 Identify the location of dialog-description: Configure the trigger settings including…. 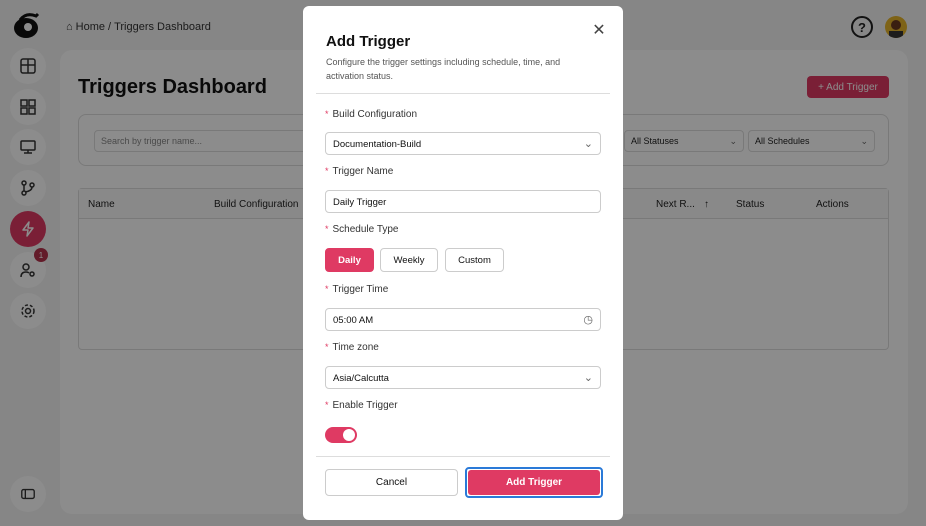
(443, 69).